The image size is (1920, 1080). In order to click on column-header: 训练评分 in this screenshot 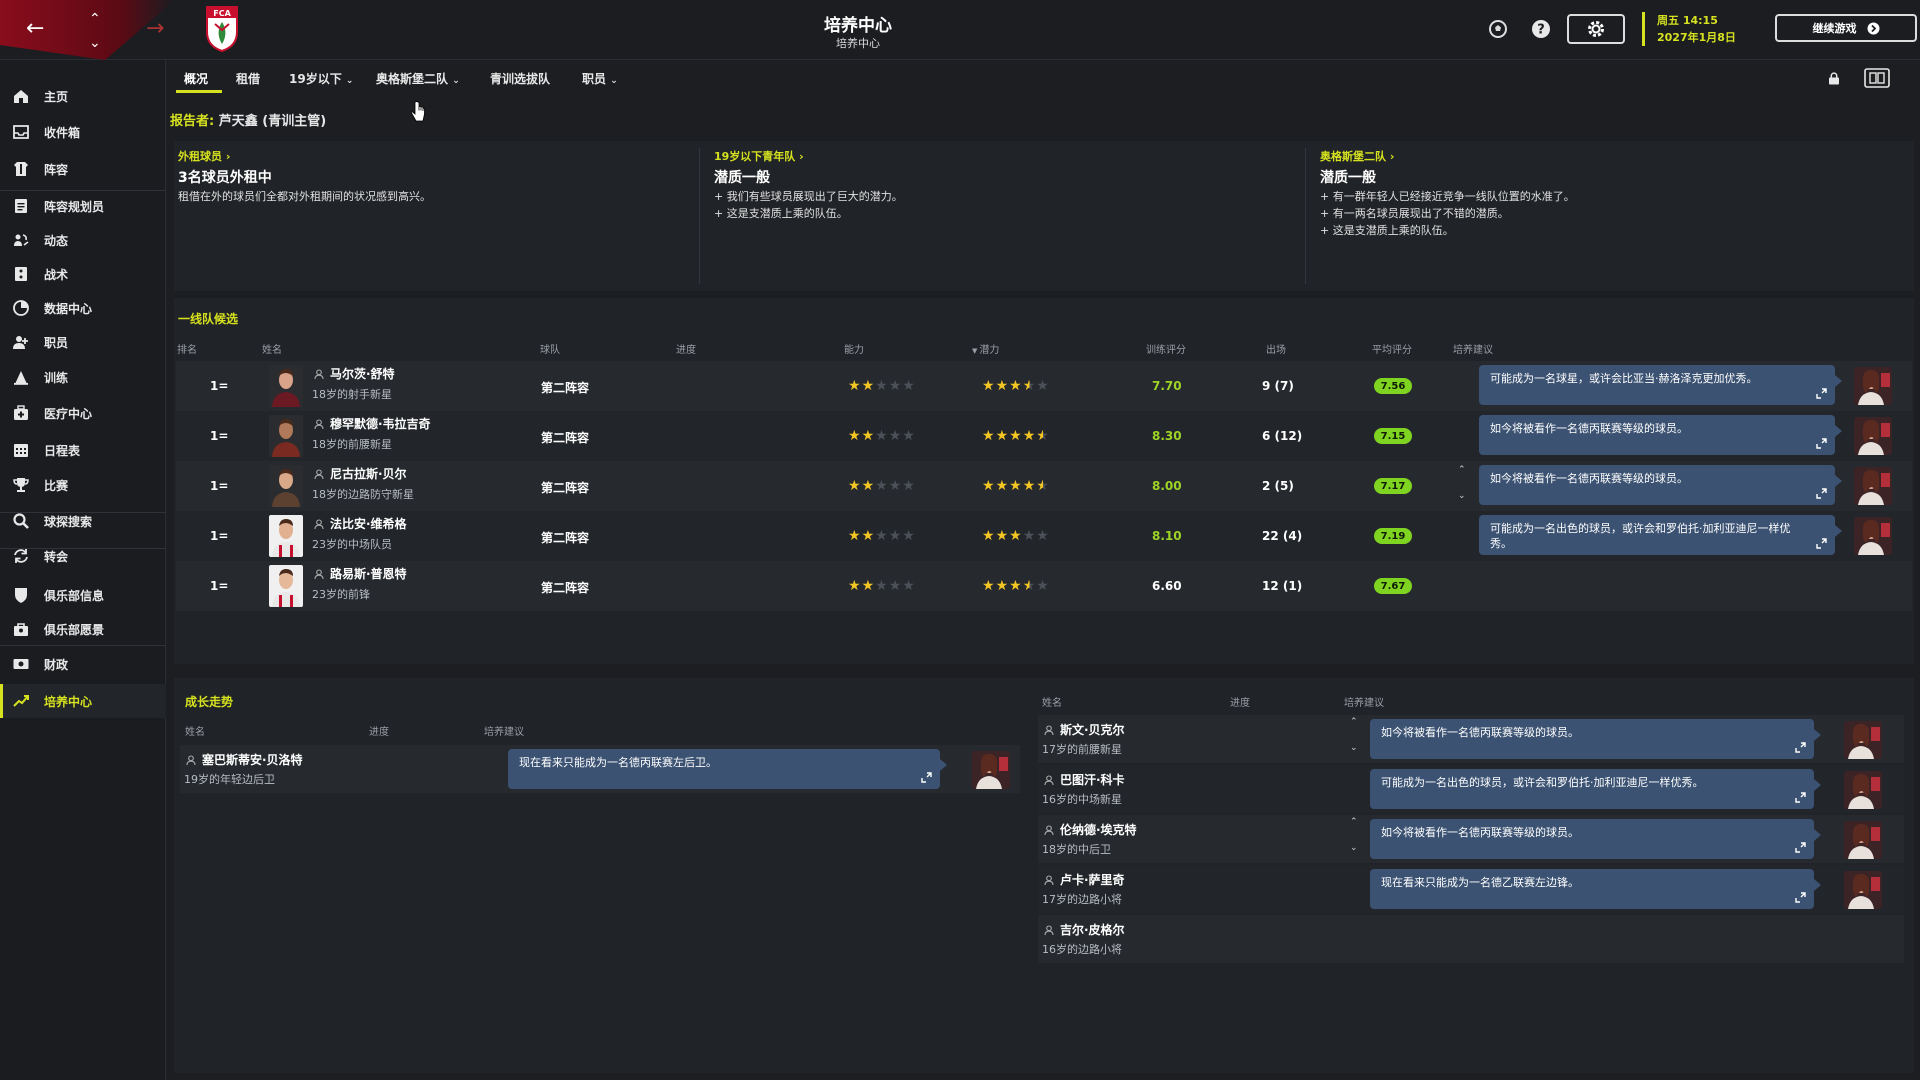, I will do `click(1166, 348)`.